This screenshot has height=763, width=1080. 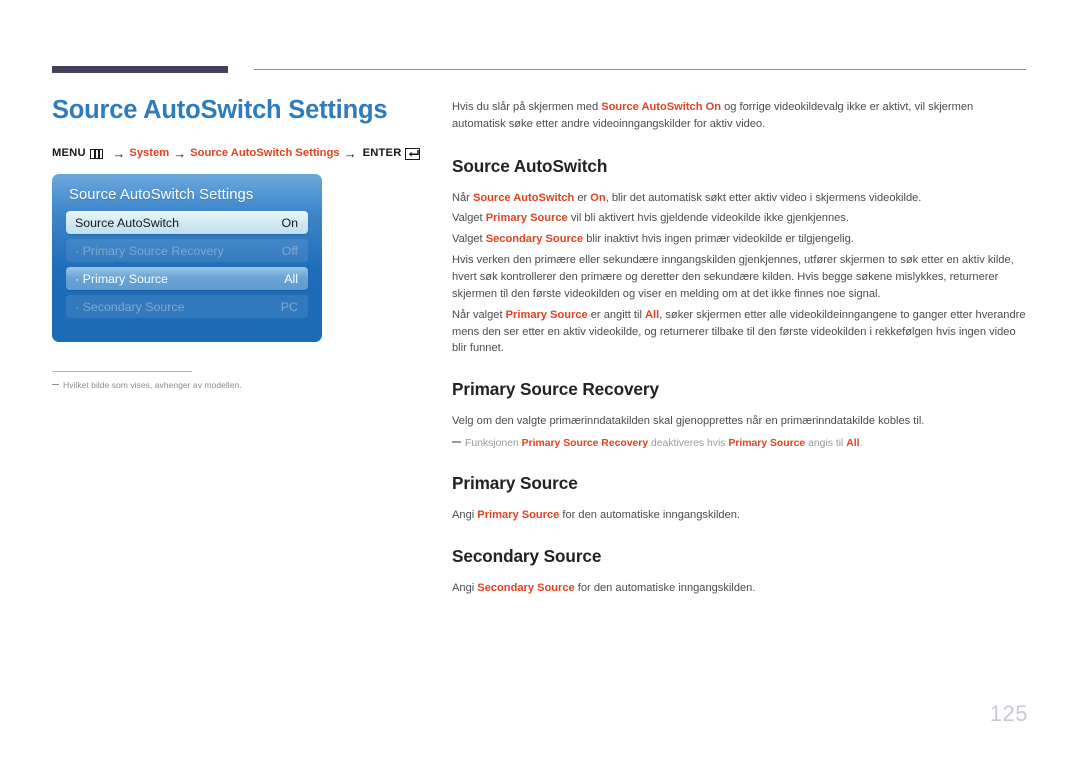 What do you see at coordinates (688, 443) in the screenshot?
I see `text-fragment: deaktiveres hvis` at bounding box center [688, 443].